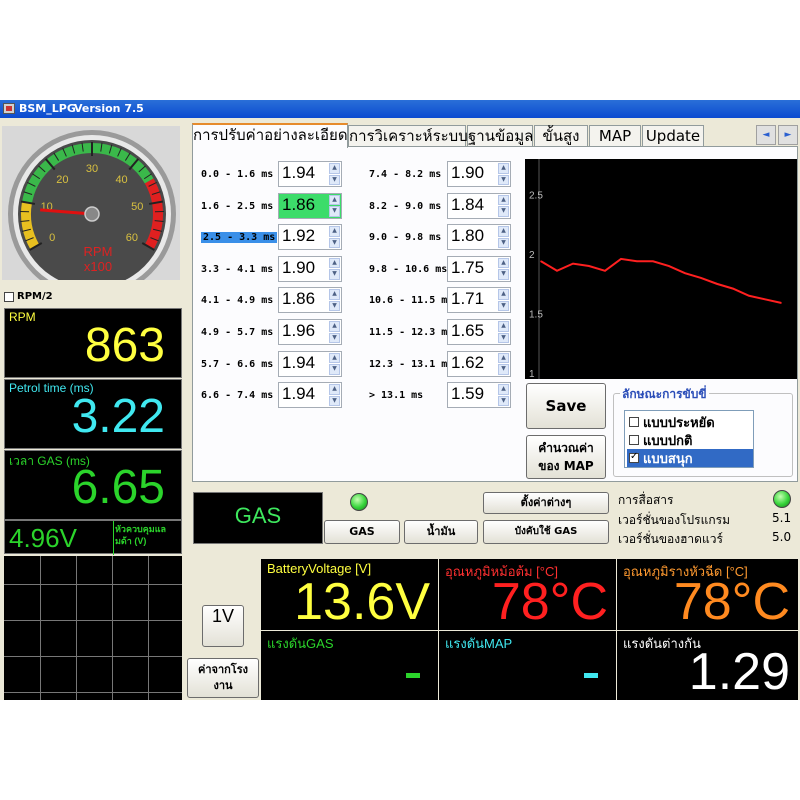  What do you see at coordinates (479, 363) in the screenshot?
I see `right-range-value-spinner: 1.62 ▲ ▼` at bounding box center [479, 363].